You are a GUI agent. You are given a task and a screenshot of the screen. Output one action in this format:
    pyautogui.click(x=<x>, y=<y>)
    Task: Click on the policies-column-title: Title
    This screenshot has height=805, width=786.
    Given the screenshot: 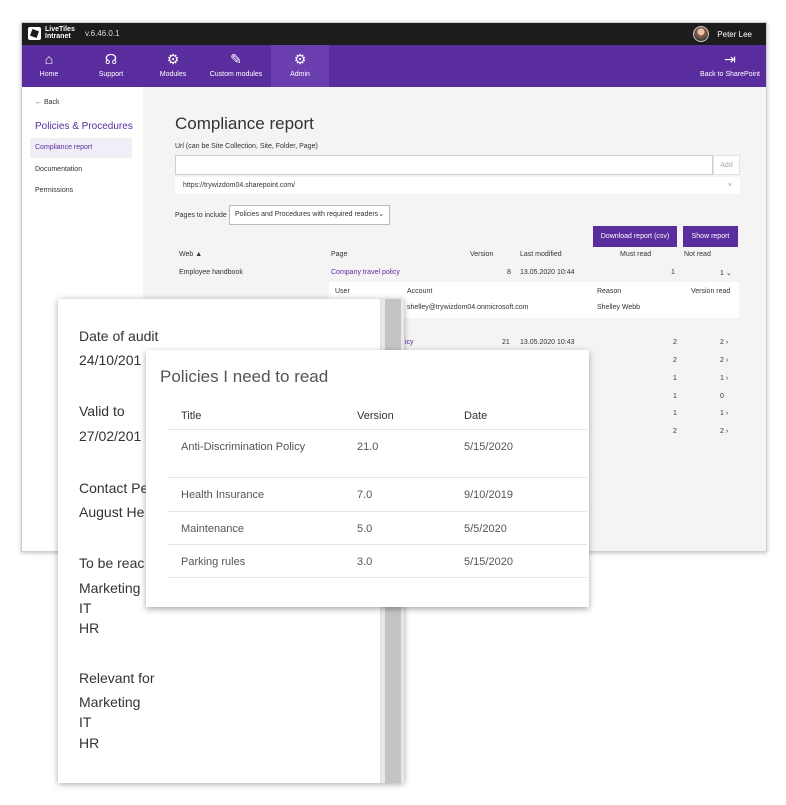 What is the action you would take?
    pyautogui.click(x=191, y=416)
    